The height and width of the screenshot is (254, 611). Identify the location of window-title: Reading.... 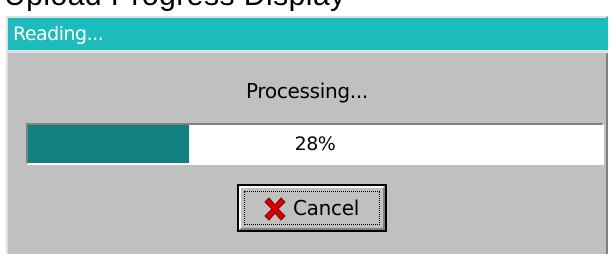
(58, 34).